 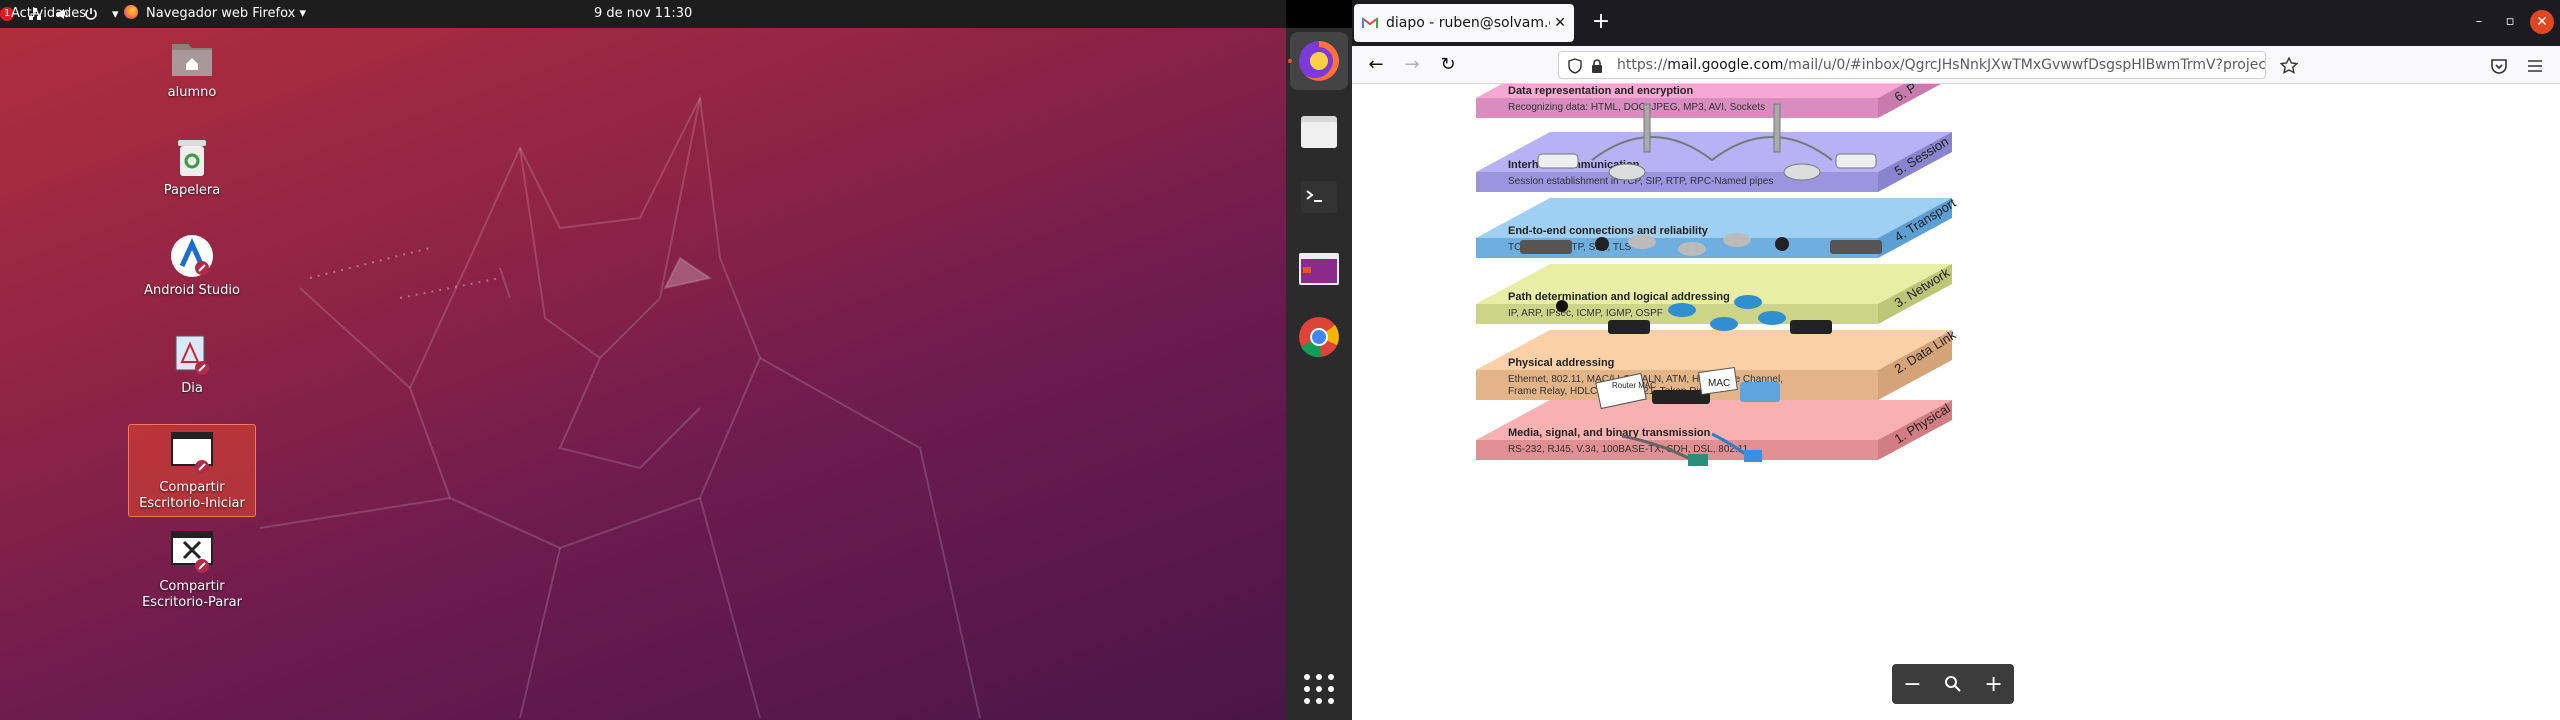 I want to click on home-folder-icon, so click(x=192, y=60).